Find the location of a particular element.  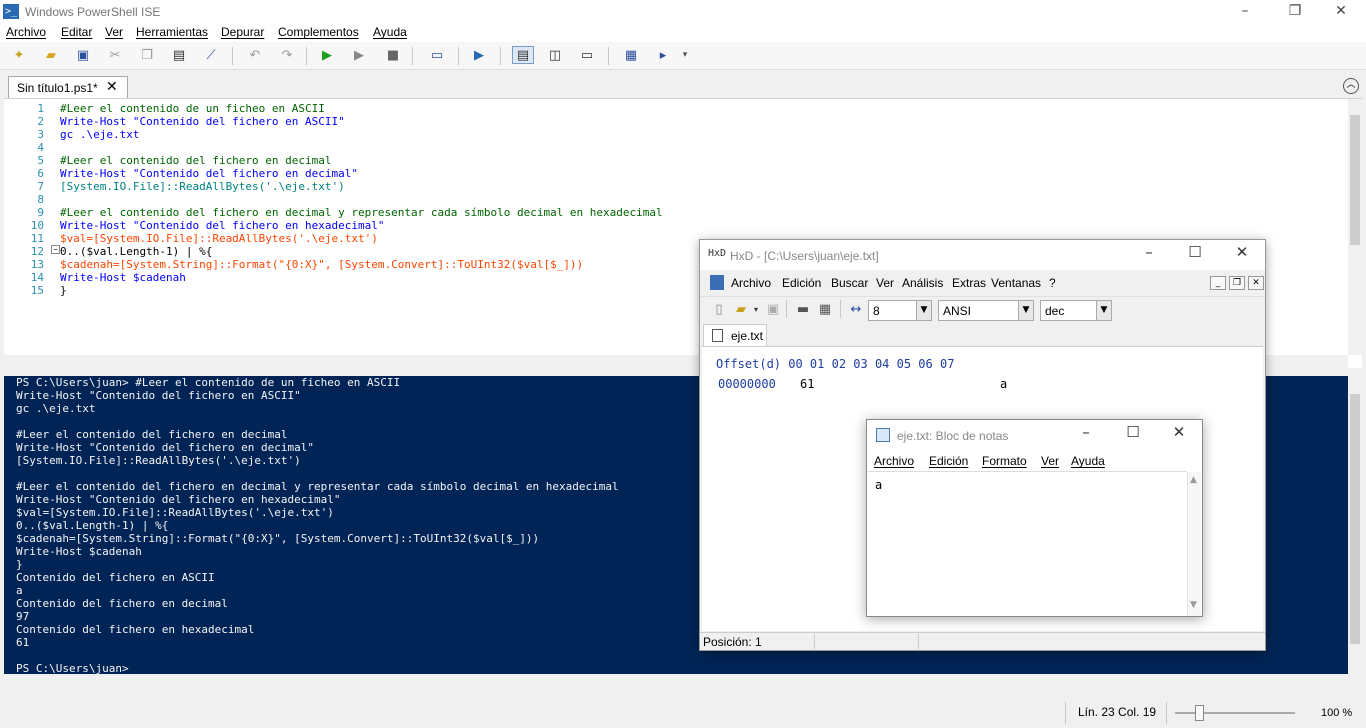

notepad-menu-ver: Ver is located at coordinates (1050, 461).